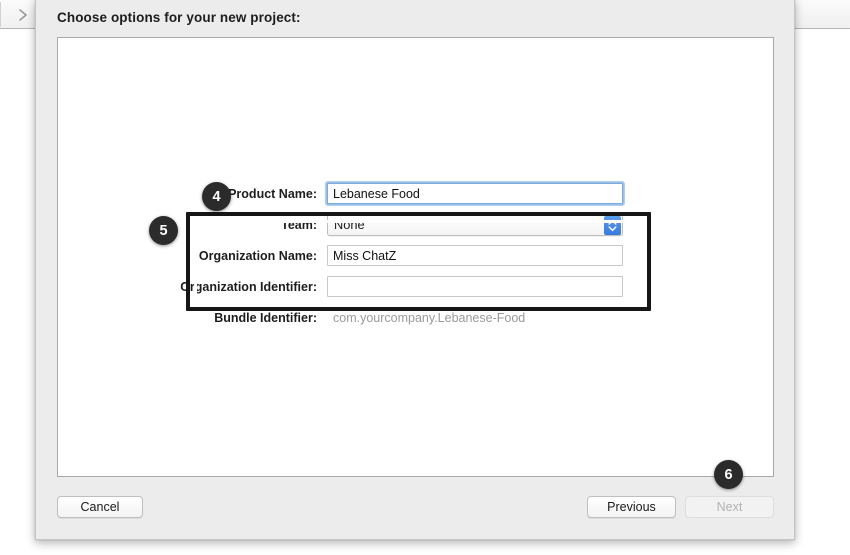 This screenshot has width=850, height=555. What do you see at coordinates (728, 474) in the screenshot?
I see `annotation-badge-6: 6` at bounding box center [728, 474].